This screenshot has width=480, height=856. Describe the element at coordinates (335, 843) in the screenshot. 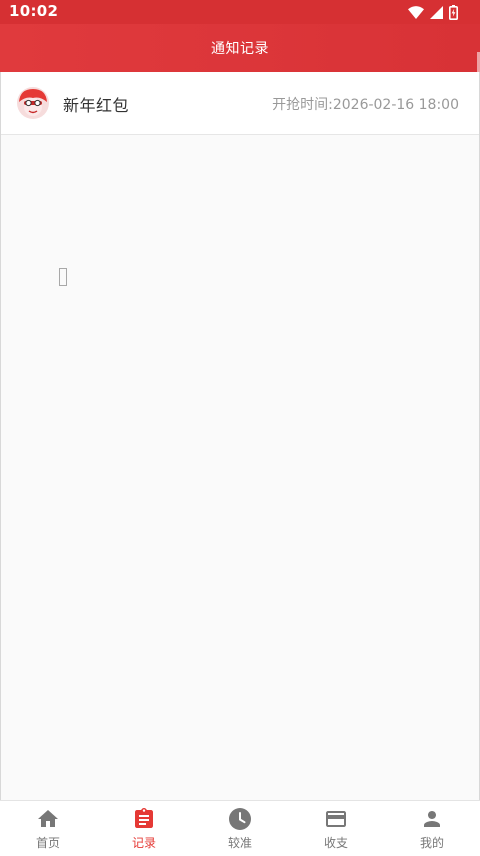

I see `tab-label: 收支` at that location.